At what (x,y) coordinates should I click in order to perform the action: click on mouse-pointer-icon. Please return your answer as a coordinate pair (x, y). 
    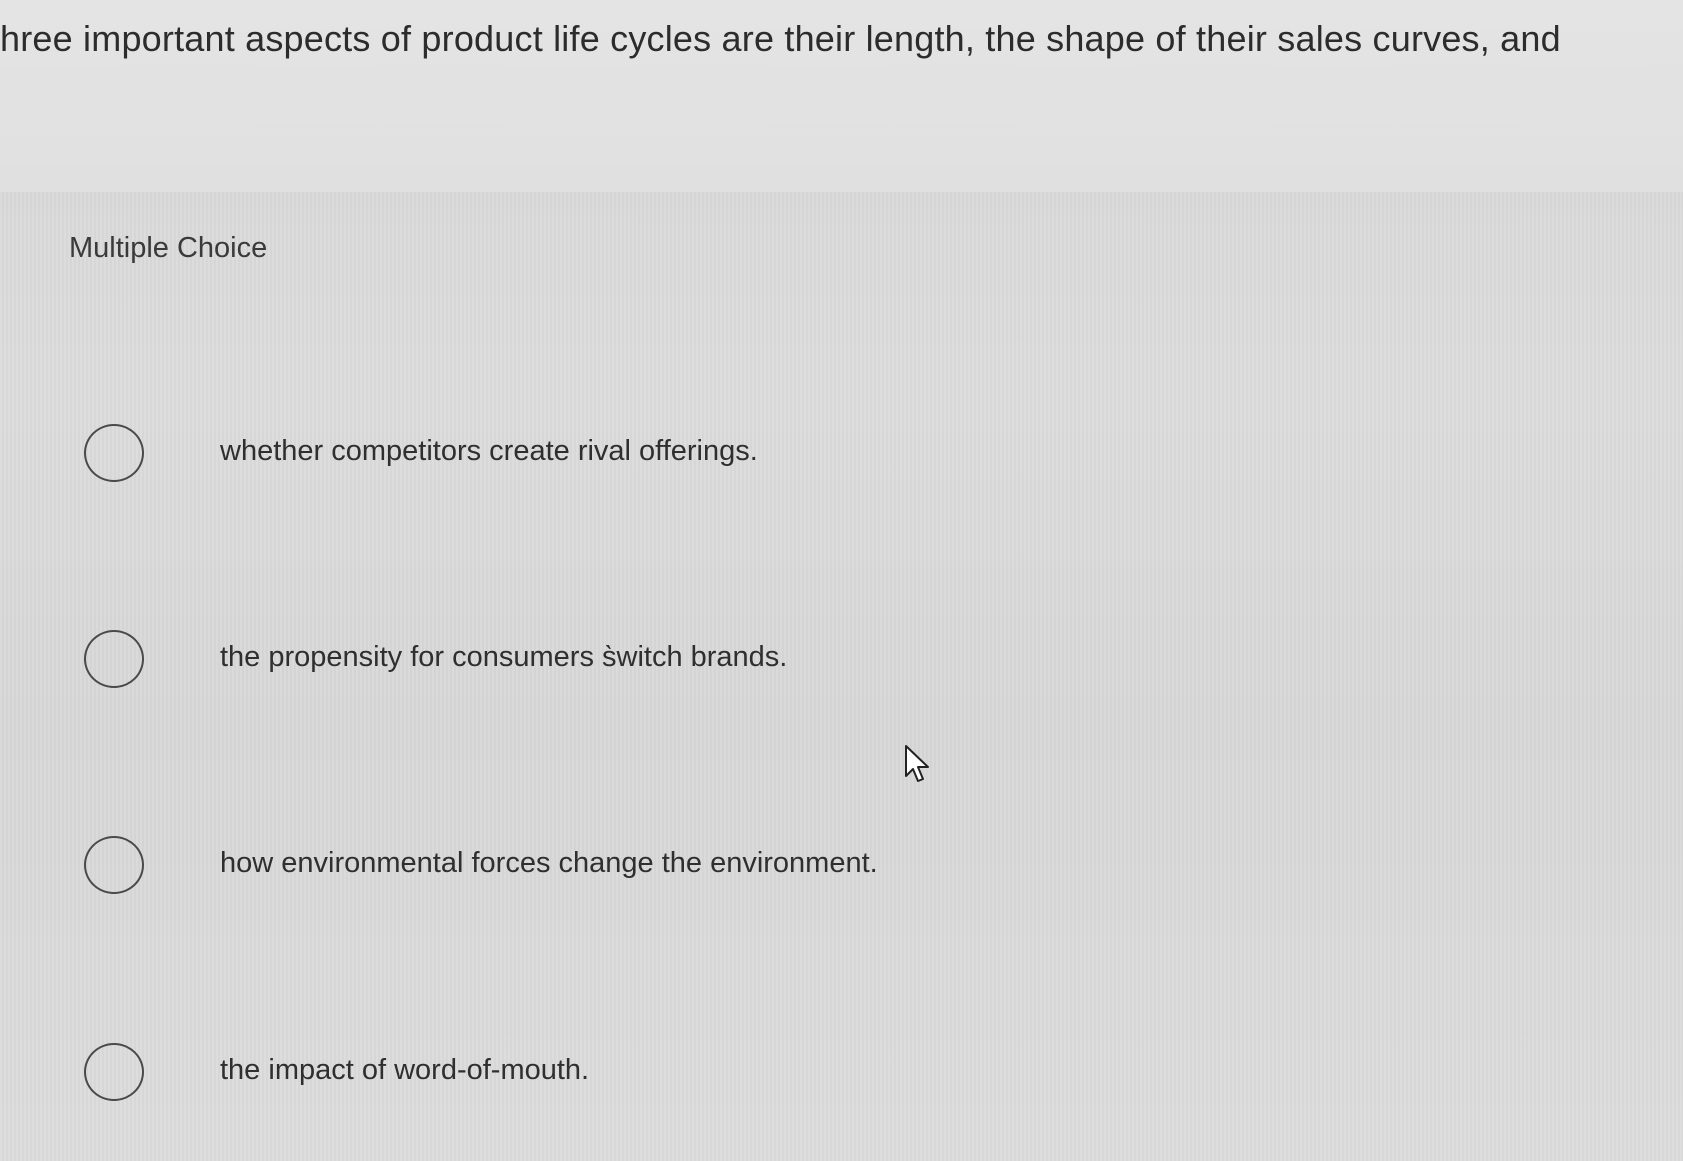
    Looking at the image, I should click on (917, 763).